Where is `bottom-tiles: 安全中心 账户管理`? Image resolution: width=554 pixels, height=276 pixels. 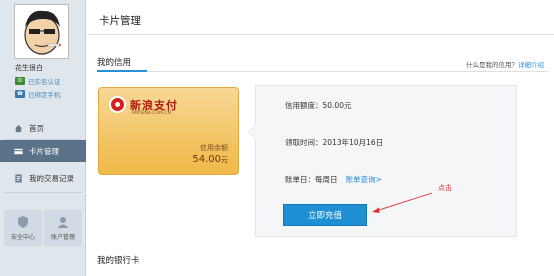 bottom-tiles: 安全中心 账户管理 is located at coordinates (43, 228).